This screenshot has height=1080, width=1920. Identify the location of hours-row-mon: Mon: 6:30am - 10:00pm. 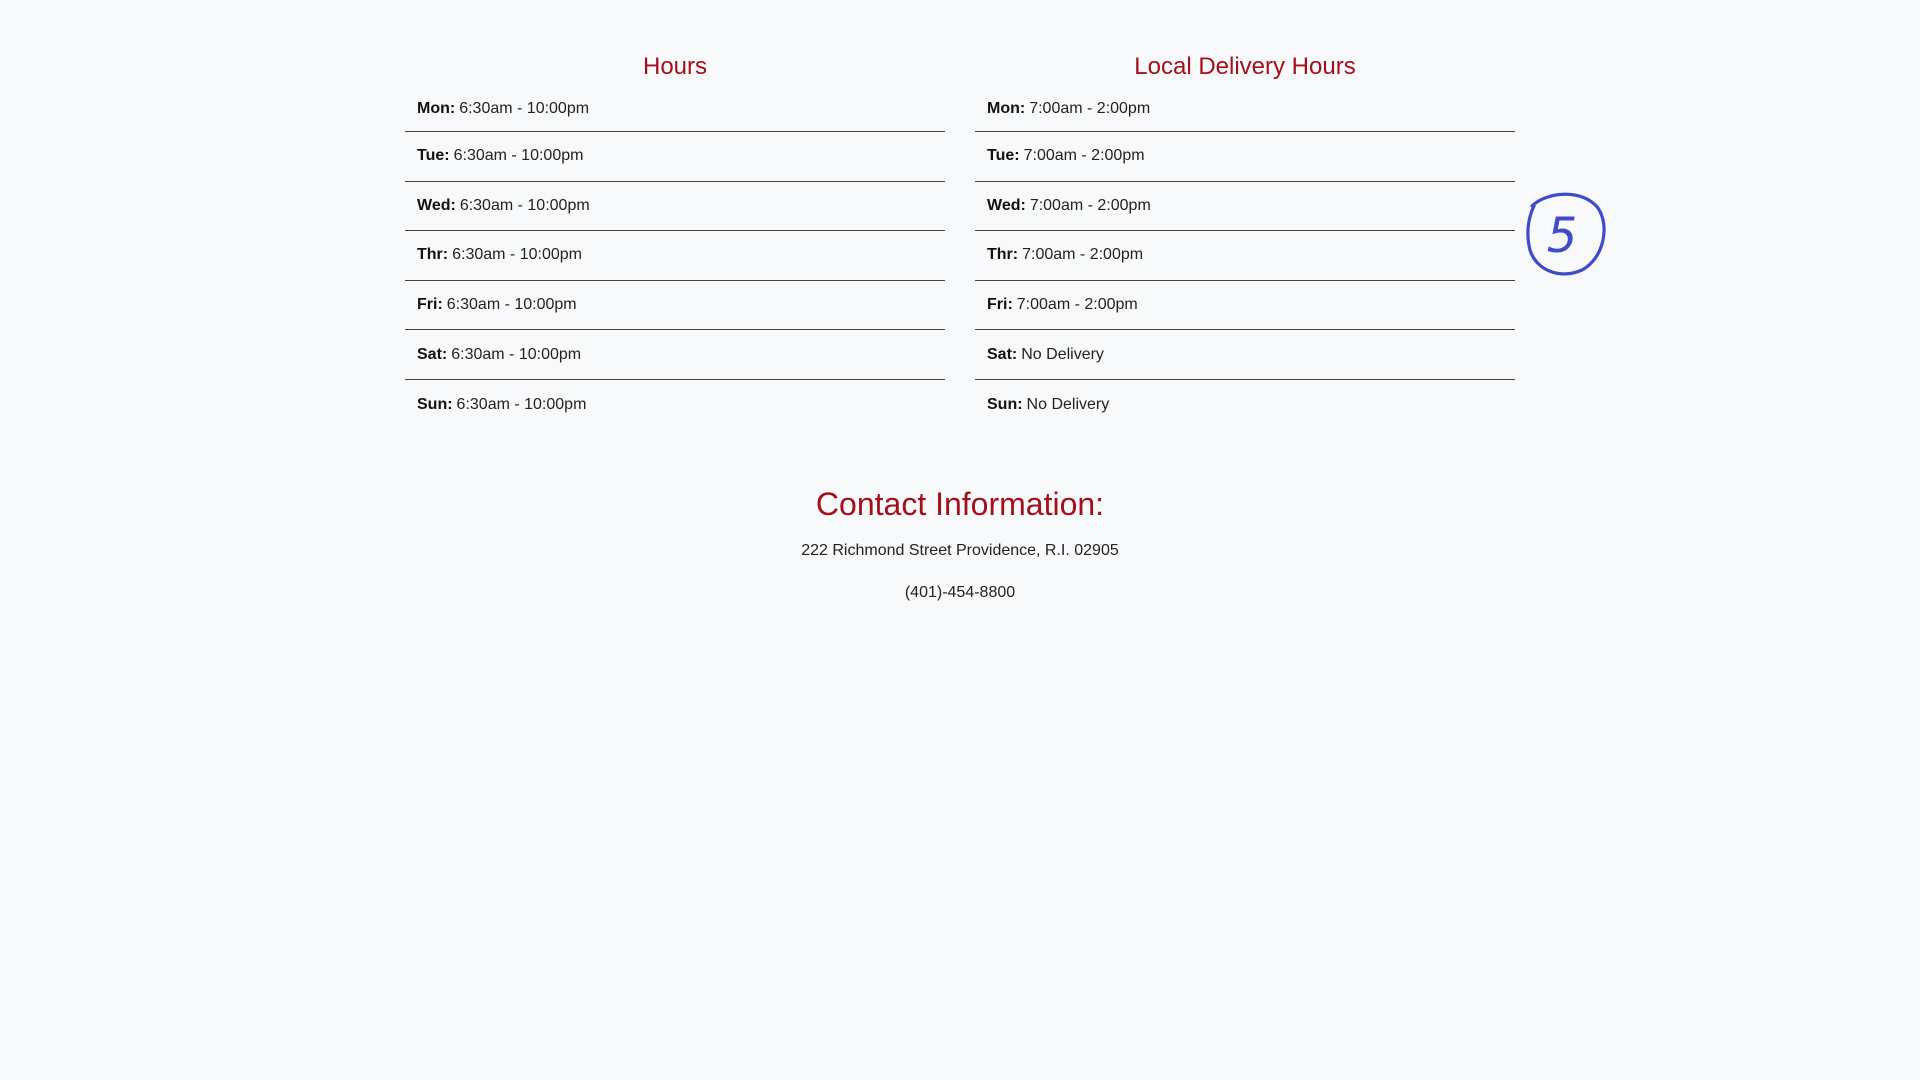
(675, 109).